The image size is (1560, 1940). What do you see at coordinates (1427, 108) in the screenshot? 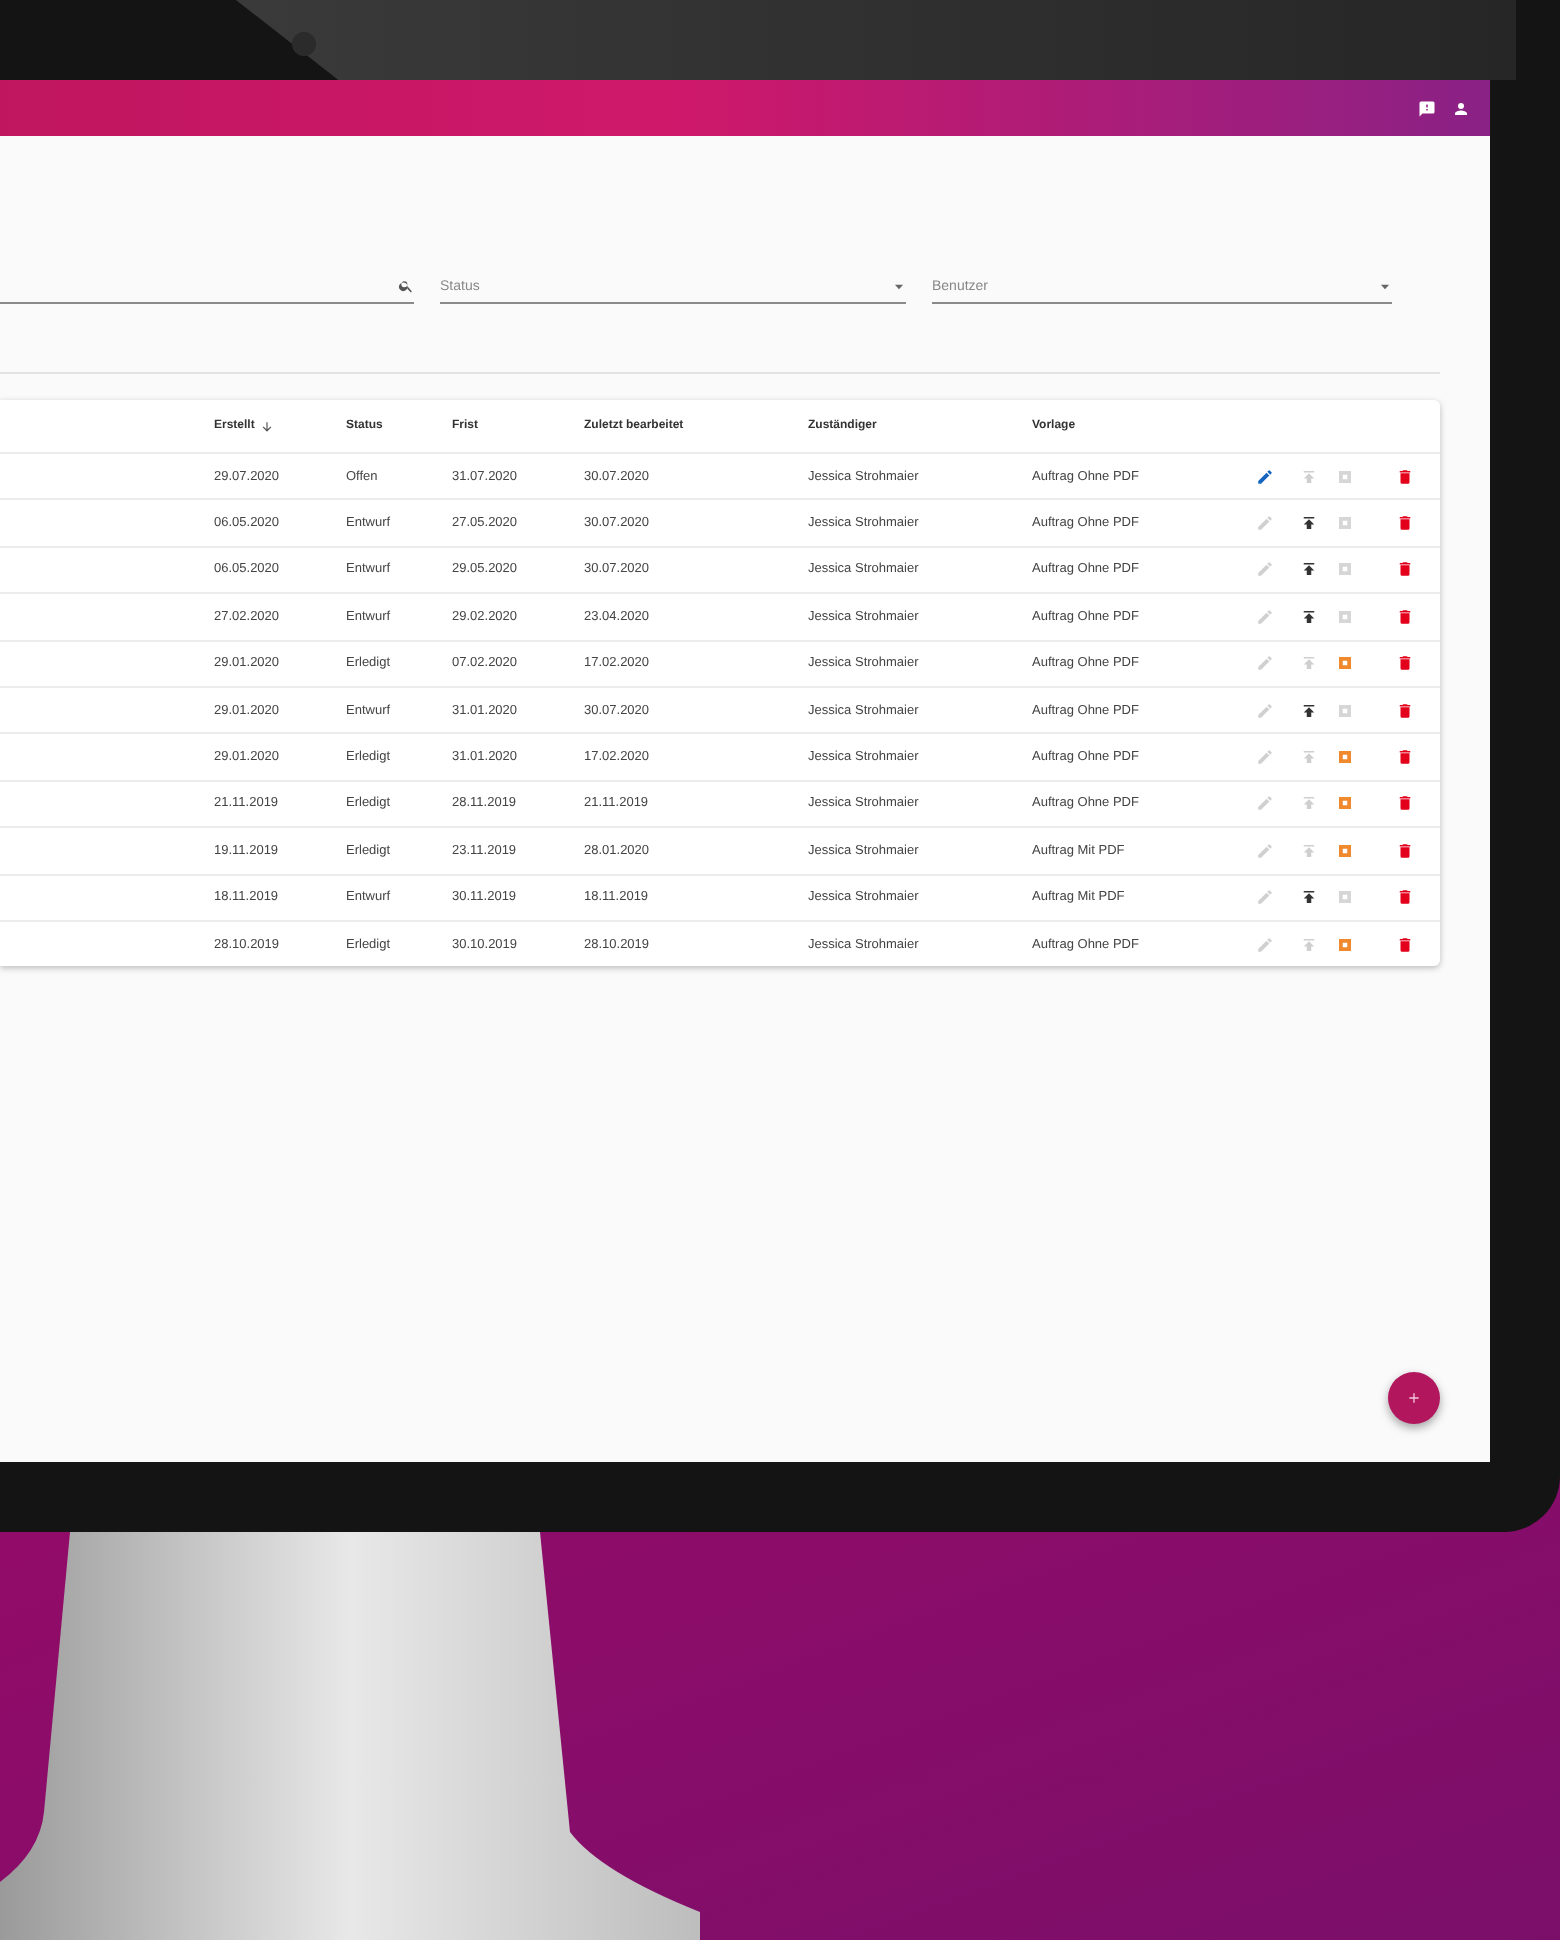
I see `feedback-icon` at bounding box center [1427, 108].